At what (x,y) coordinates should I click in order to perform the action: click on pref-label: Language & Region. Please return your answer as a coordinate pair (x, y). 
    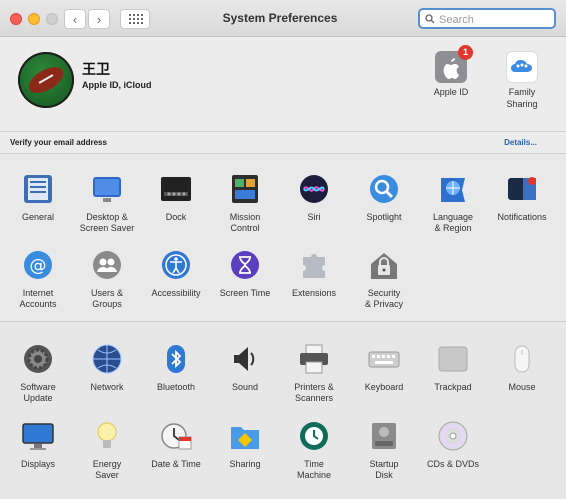
    Looking at the image, I should click on (453, 222).